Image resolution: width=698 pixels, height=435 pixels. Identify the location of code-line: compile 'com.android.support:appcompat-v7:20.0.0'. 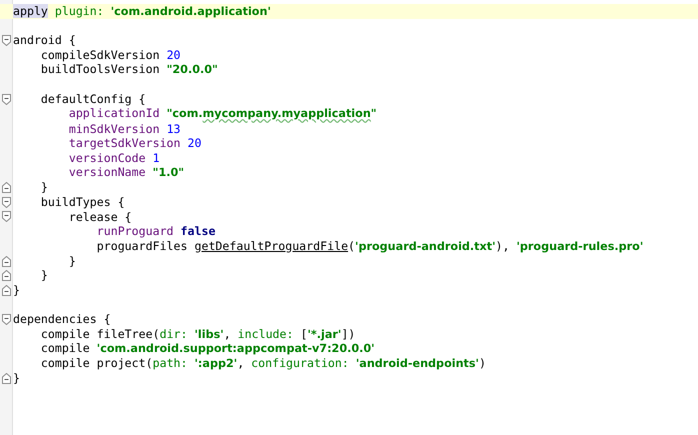
(207, 349).